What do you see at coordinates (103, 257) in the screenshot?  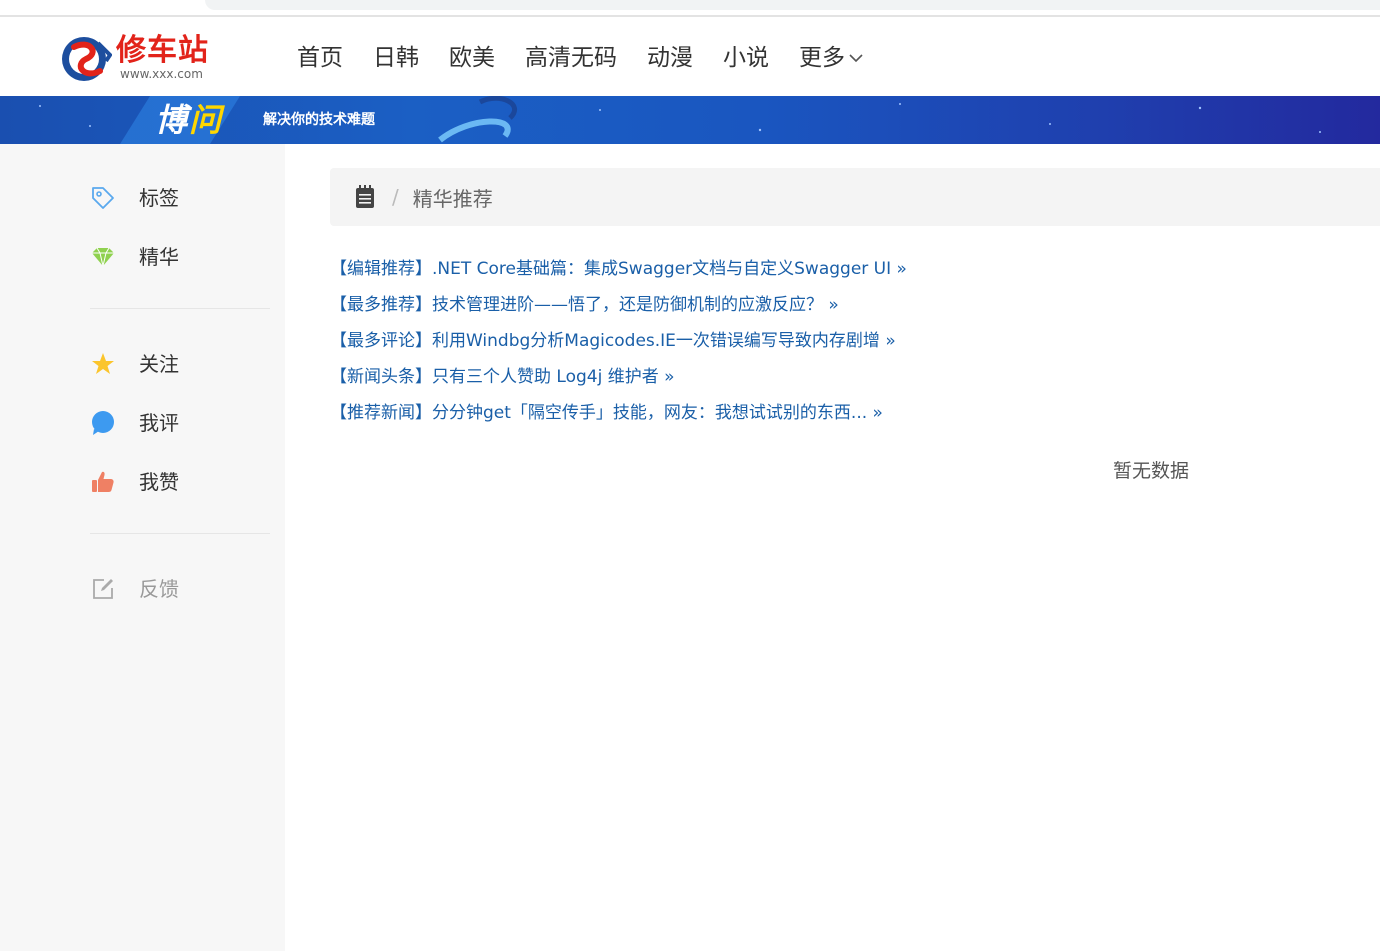 I see `diamond-icon` at bounding box center [103, 257].